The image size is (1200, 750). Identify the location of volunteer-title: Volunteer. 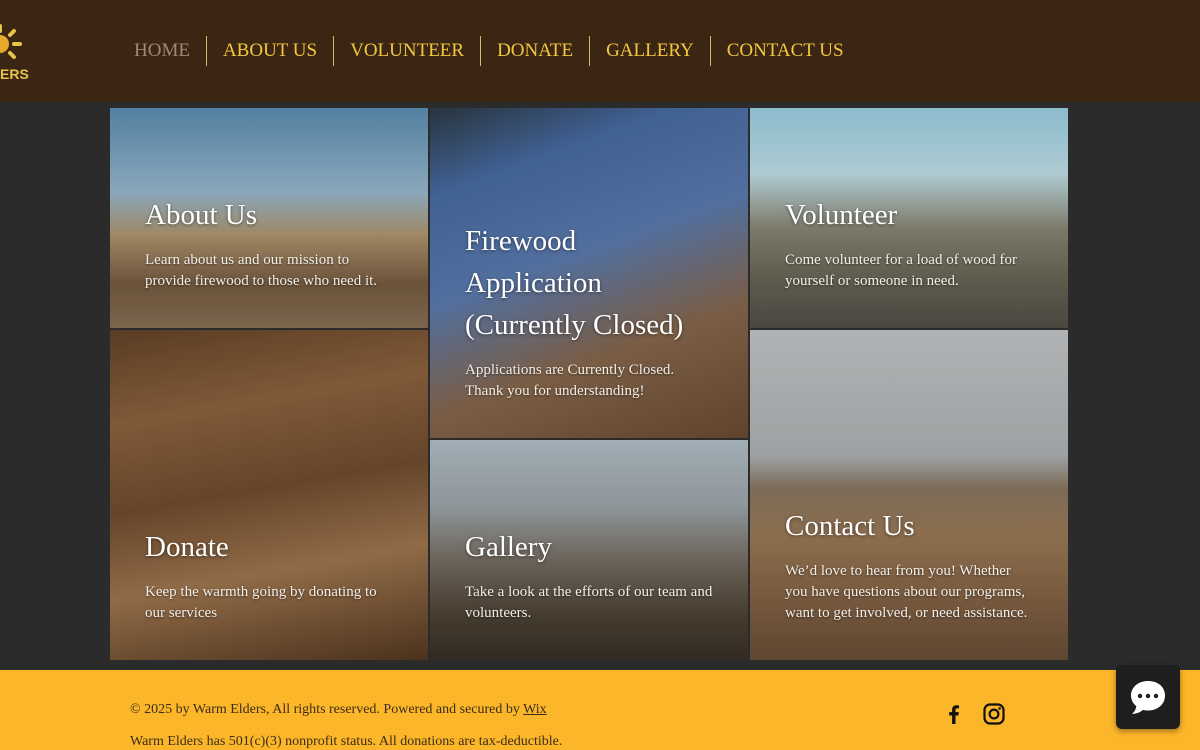
(841, 215).